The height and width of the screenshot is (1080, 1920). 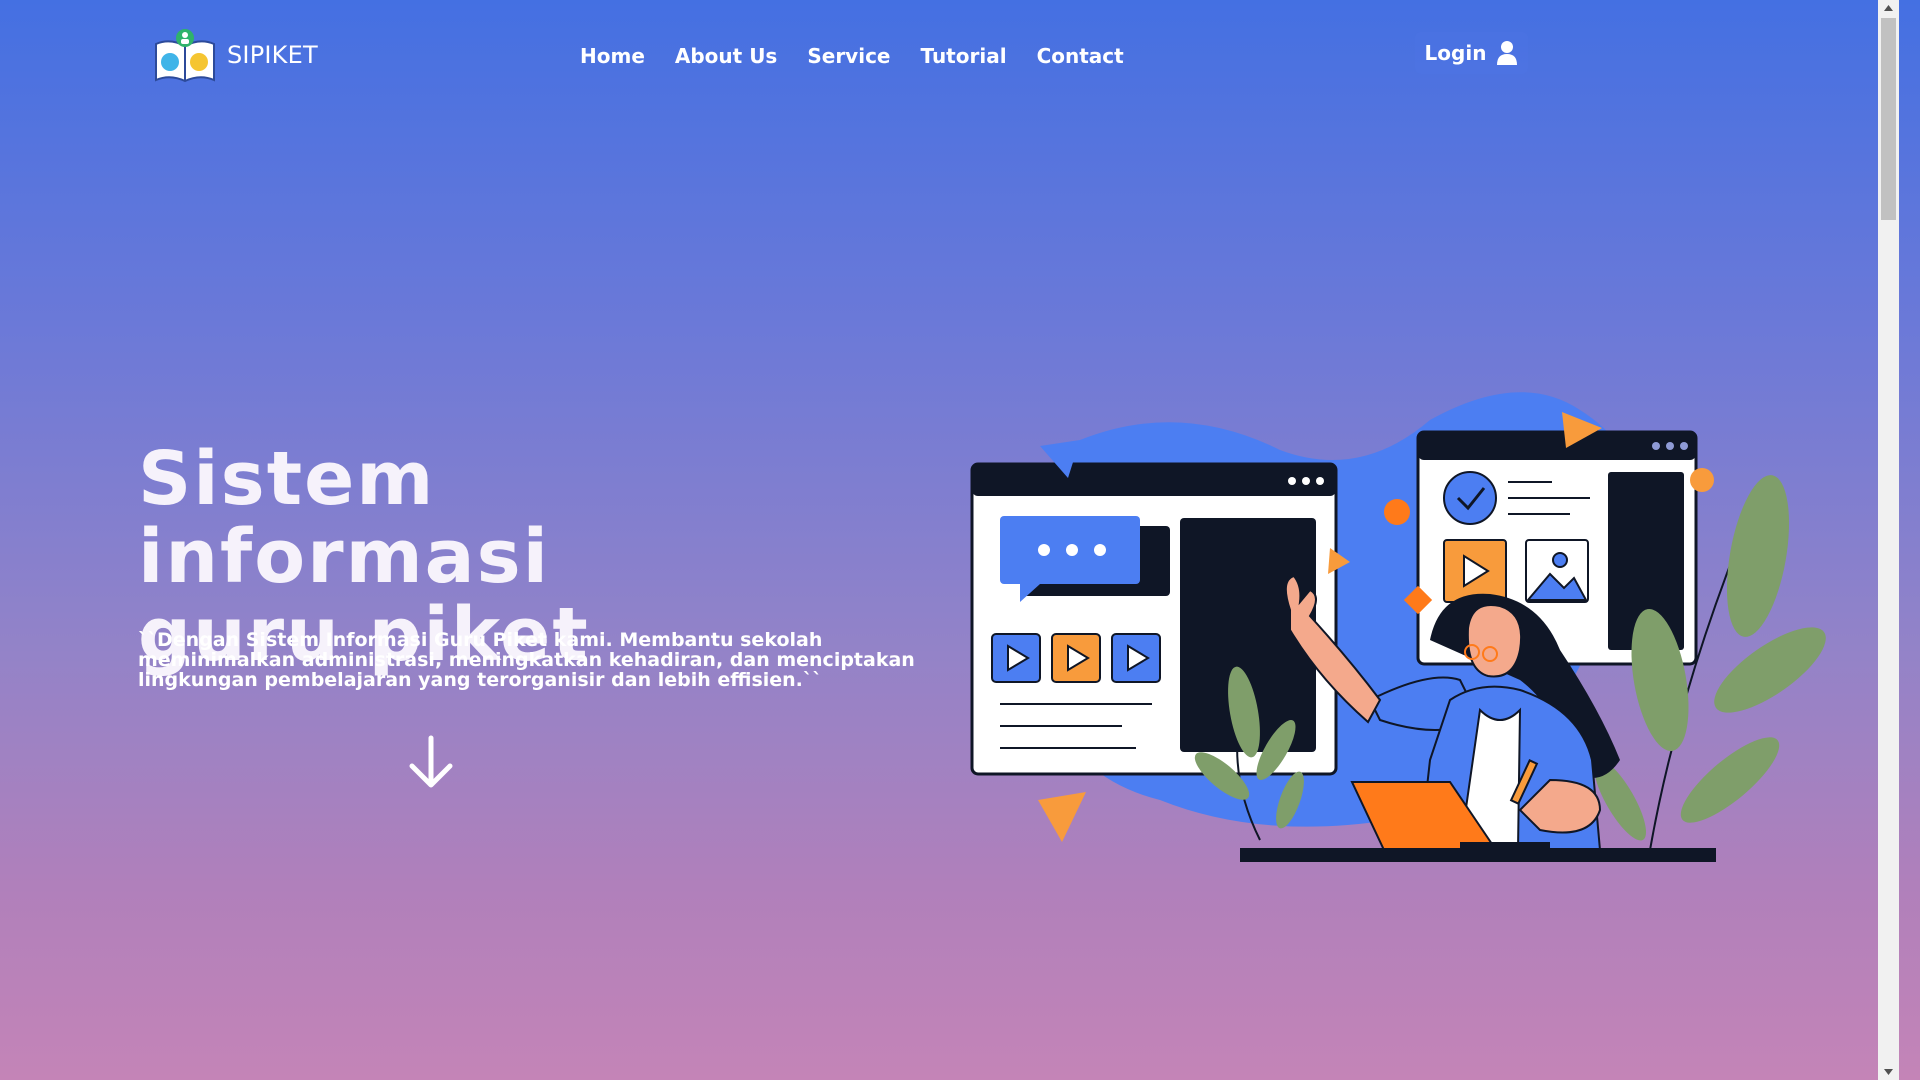 I want to click on user-icon, so click(x=1507, y=53).